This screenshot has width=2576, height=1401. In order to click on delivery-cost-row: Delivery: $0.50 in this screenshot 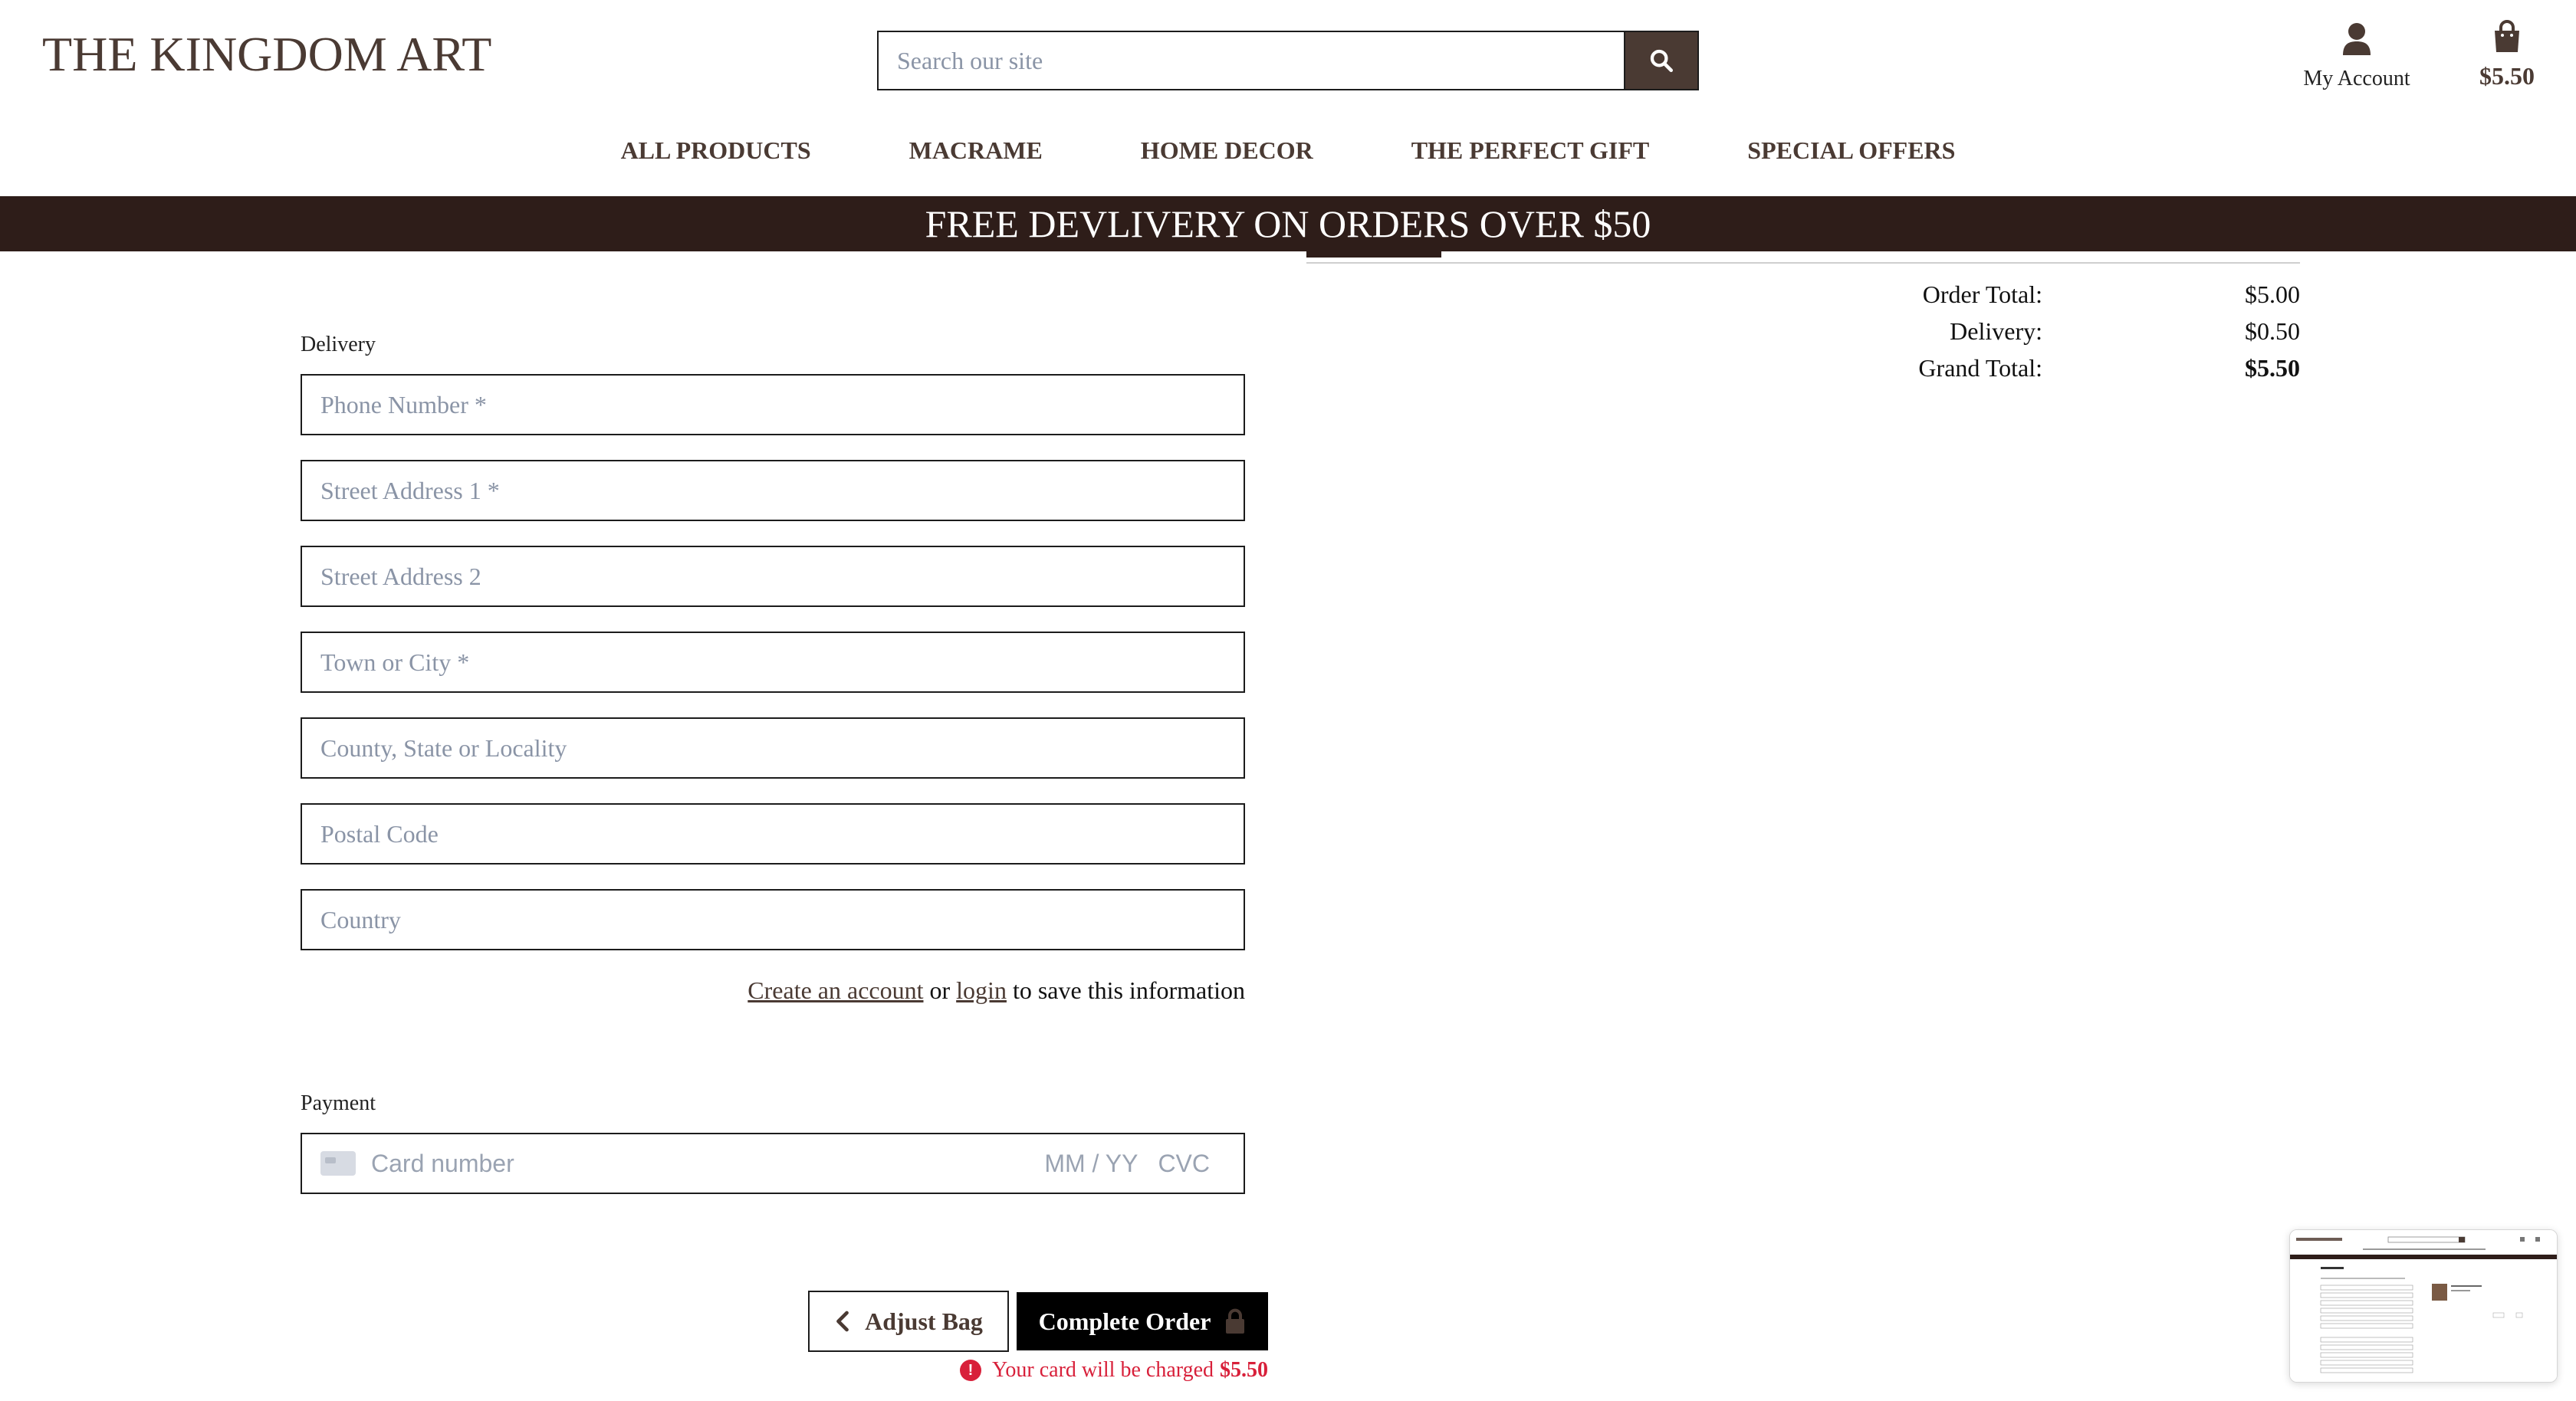, I will do `click(2031, 331)`.